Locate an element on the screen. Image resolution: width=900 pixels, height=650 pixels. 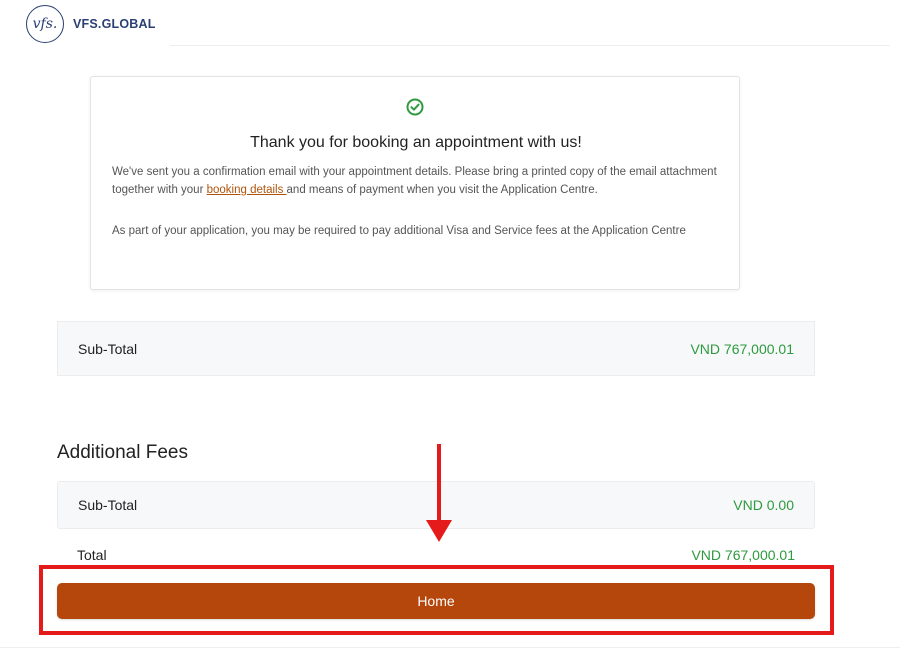
page-header: vfs. VFS.GLOBAL is located at coordinates (450, 23).